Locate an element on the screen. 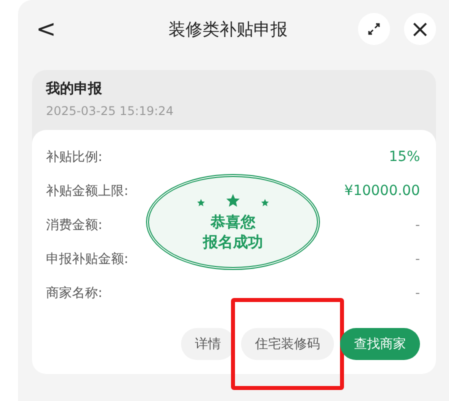 This screenshot has height=401, width=449. success-stamp: 恭喜您 报名成功 is located at coordinates (233, 222).